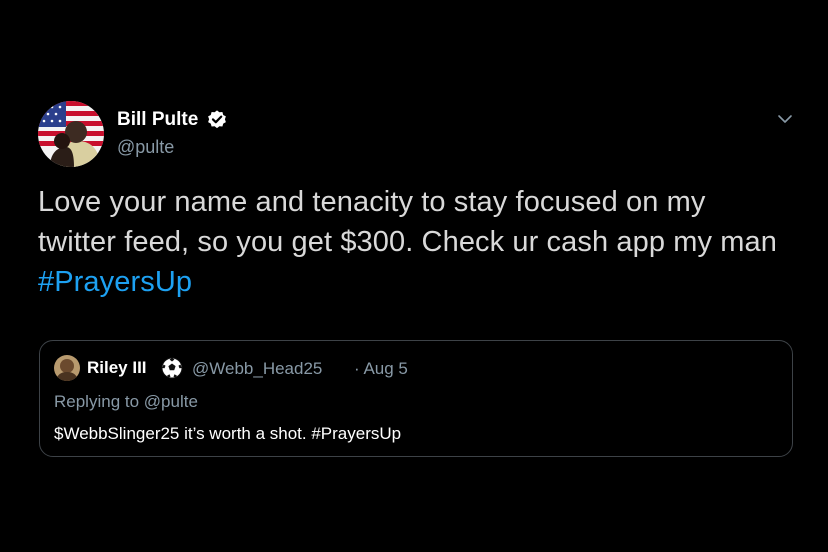 Image resolution: width=828 pixels, height=552 pixels. I want to click on hashtag-link: #PrayersUp, so click(115, 282).